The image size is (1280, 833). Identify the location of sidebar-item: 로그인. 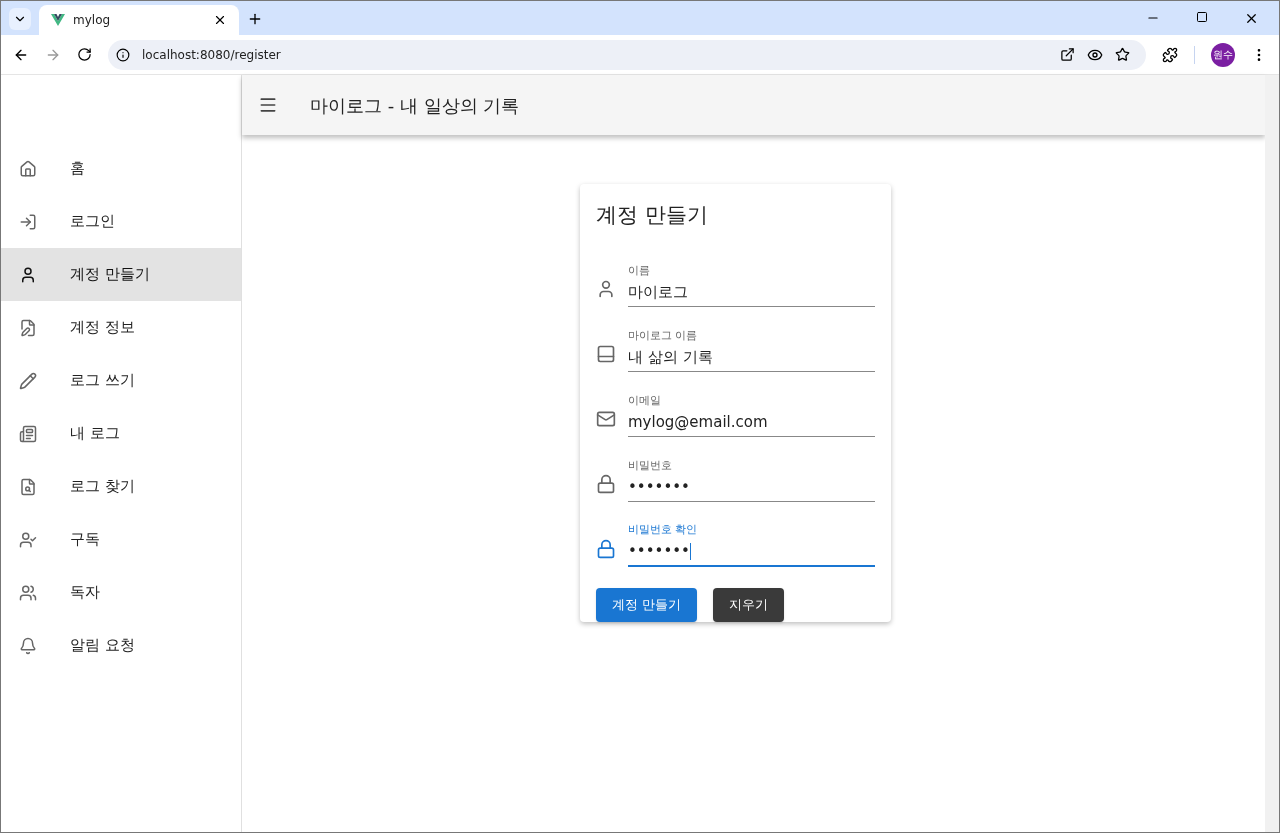
(121, 221).